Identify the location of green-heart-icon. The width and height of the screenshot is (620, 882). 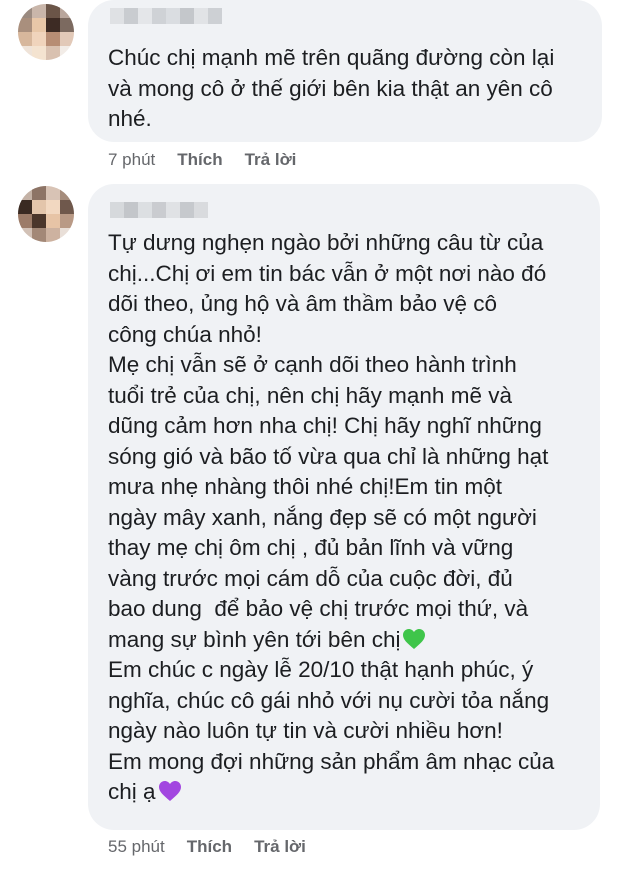
(414, 638).